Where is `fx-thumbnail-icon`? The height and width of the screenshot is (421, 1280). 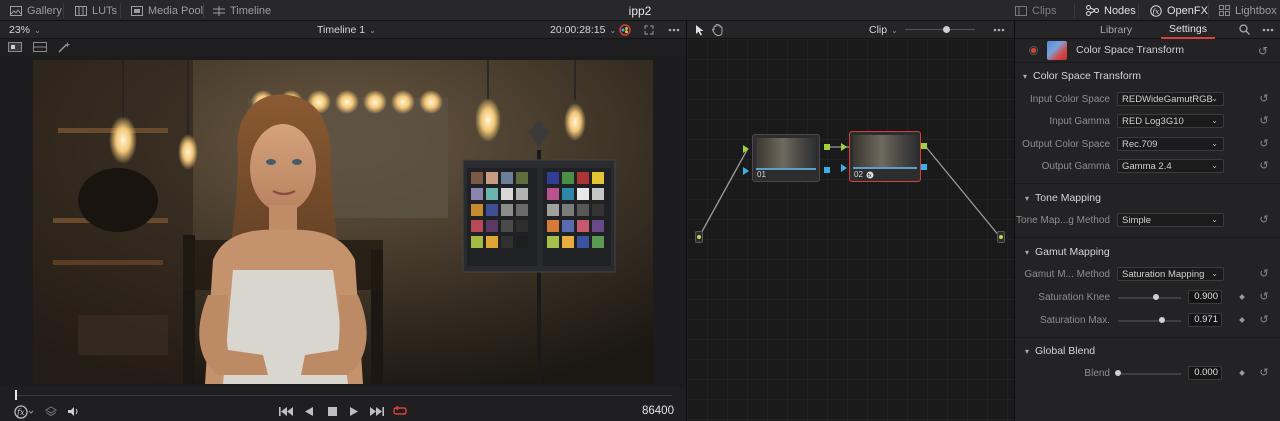 fx-thumbnail-icon is located at coordinates (1057, 50).